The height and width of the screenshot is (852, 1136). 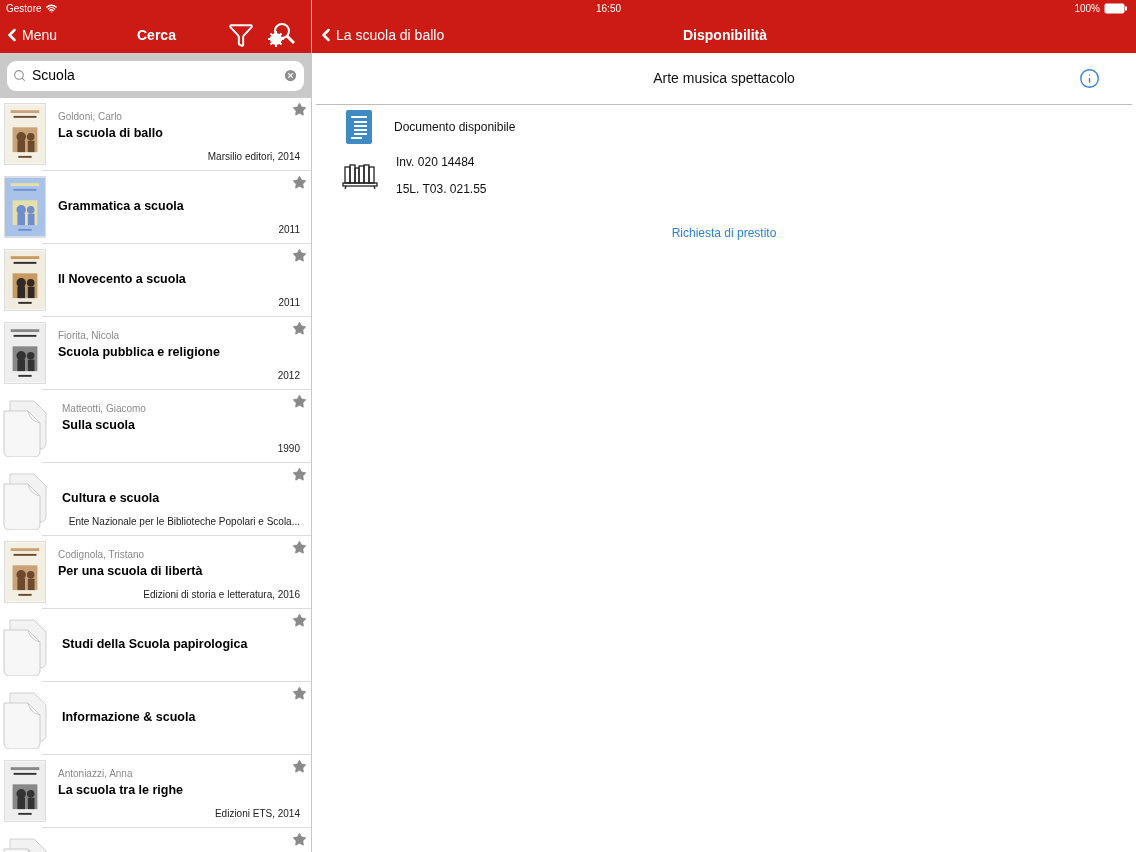 What do you see at coordinates (156, 35) in the screenshot?
I see `nav-title: Cerca` at bounding box center [156, 35].